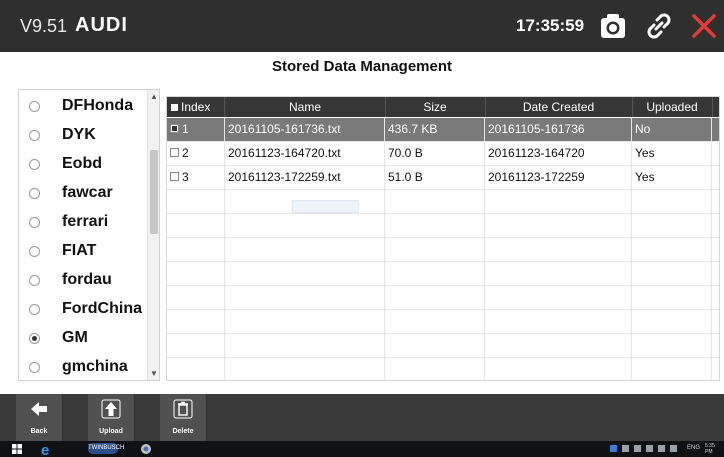 This screenshot has height=457, width=724. Describe the element at coordinates (106, 448) in the screenshot. I see `taskbar-app-twinbusch: TWINBUSCH` at that location.